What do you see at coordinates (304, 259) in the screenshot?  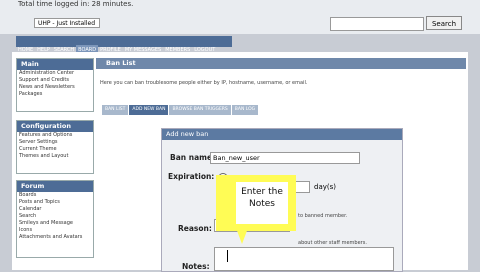 I see `notes-textarea` at bounding box center [304, 259].